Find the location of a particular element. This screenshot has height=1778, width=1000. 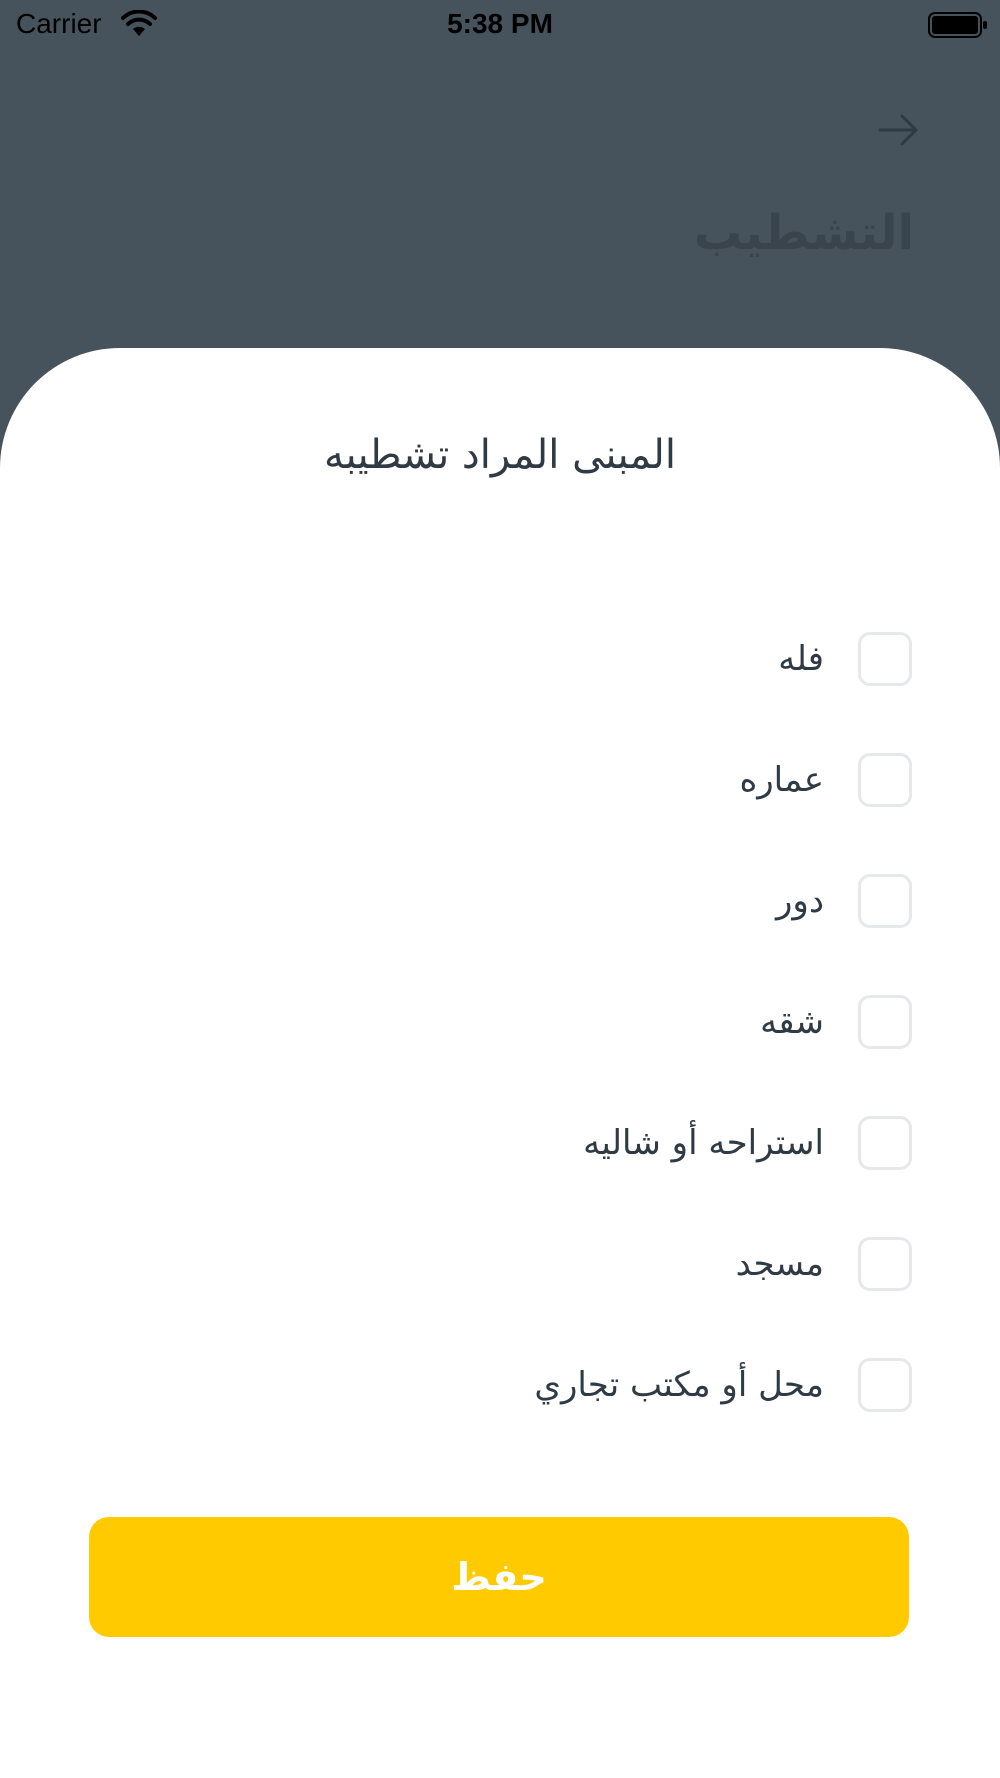

option-building: عماره is located at coordinates (562, 780).